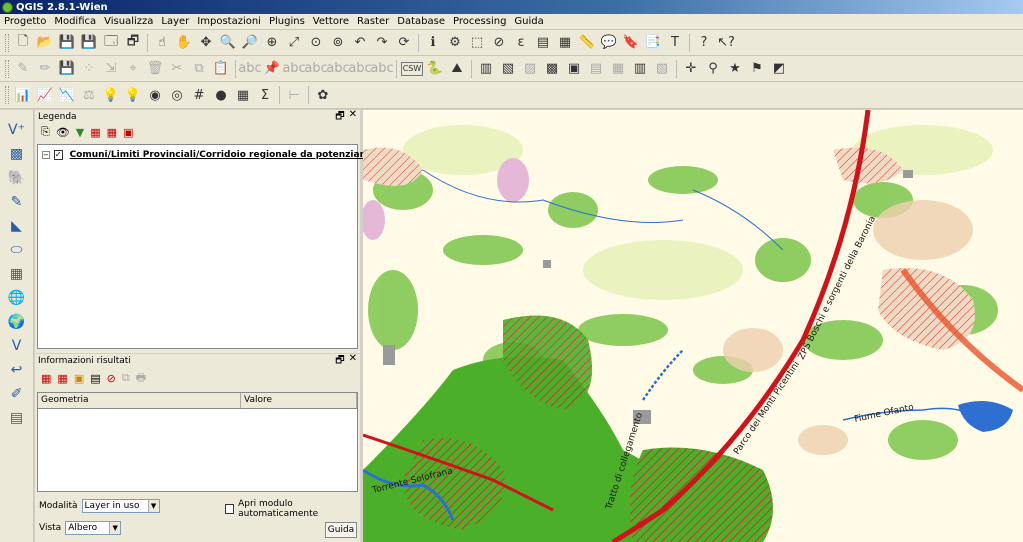 This screenshot has width=1023, height=542. I want to click on menu-processing: Processing, so click(479, 21).